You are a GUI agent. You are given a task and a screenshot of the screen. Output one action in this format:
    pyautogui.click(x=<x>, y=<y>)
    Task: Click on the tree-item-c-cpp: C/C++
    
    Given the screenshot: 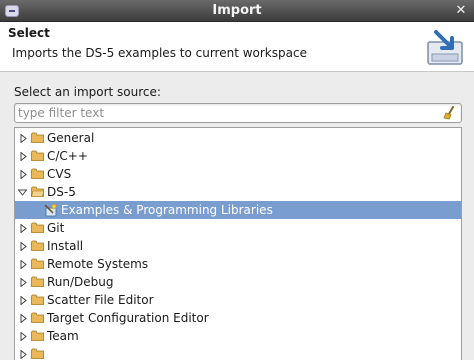 What is the action you would take?
    pyautogui.click(x=238, y=156)
    